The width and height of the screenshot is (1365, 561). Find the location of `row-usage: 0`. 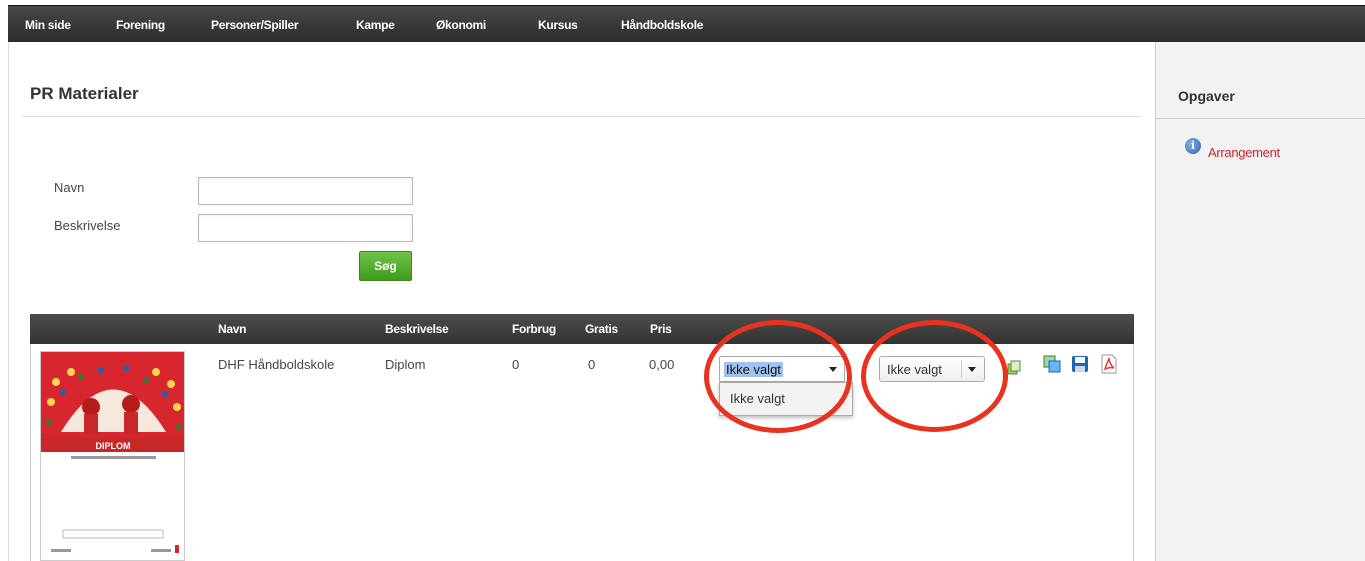

row-usage: 0 is located at coordinates (516, 364).